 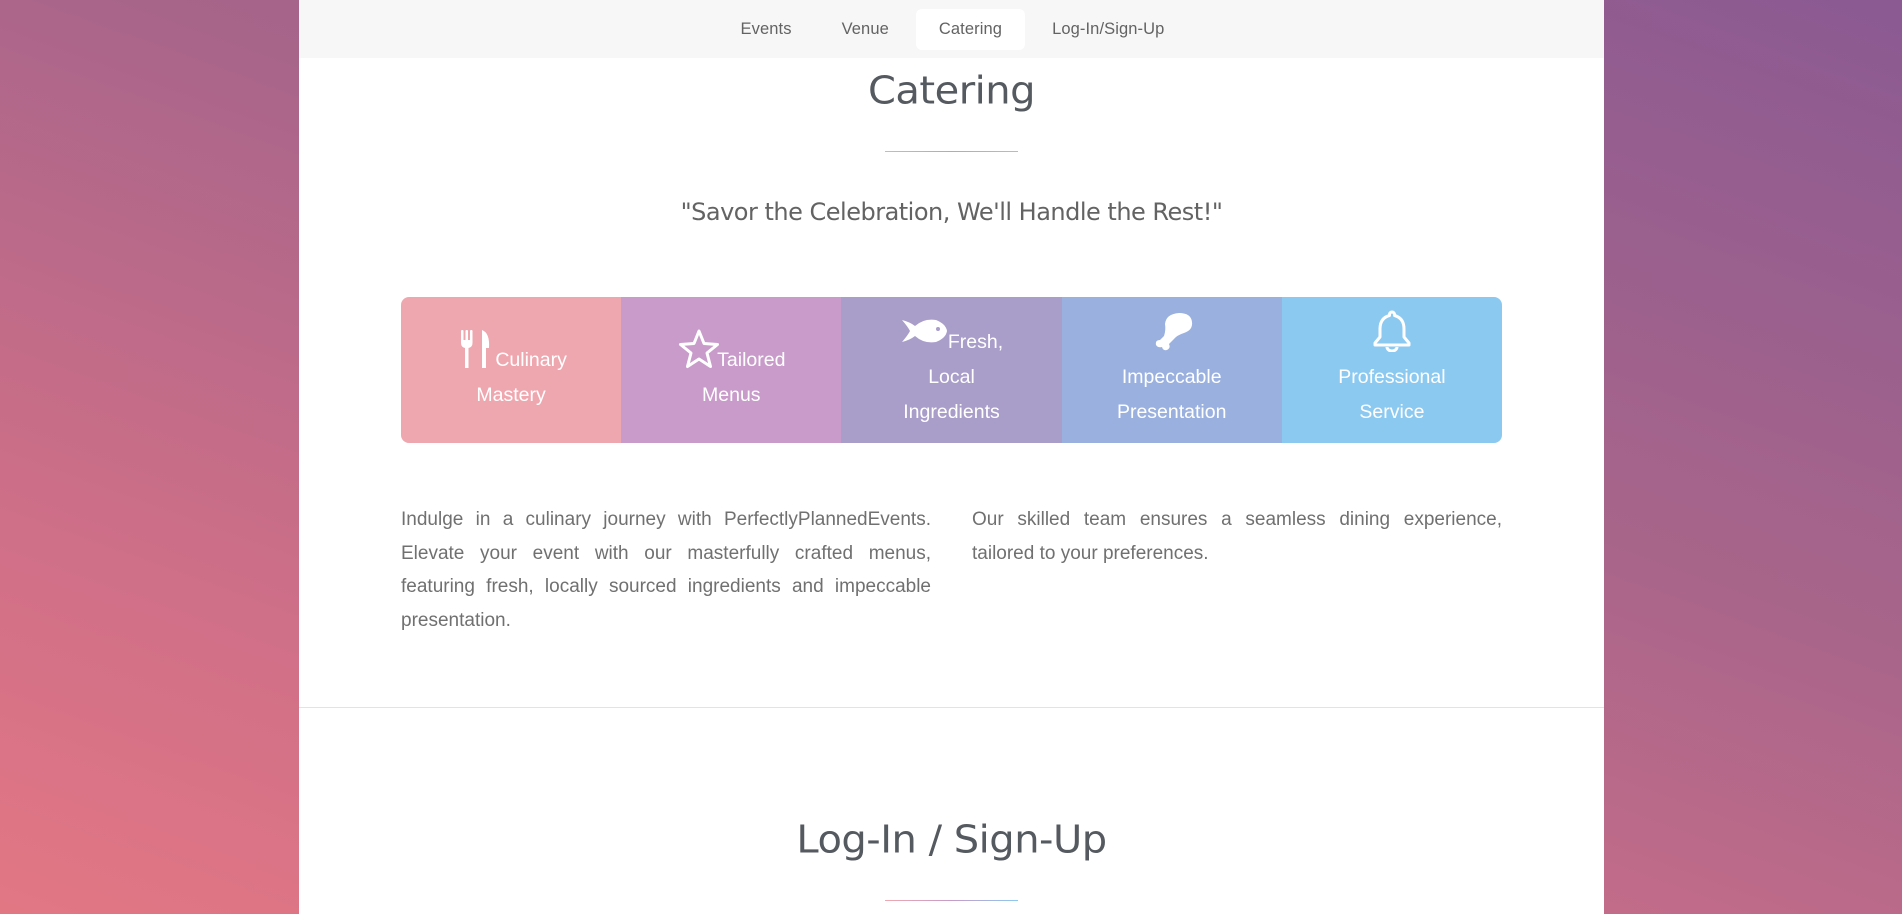 I want to click on nav-item-login-signup: Log-In/Sign-Up, so click(x=1108, y=29).